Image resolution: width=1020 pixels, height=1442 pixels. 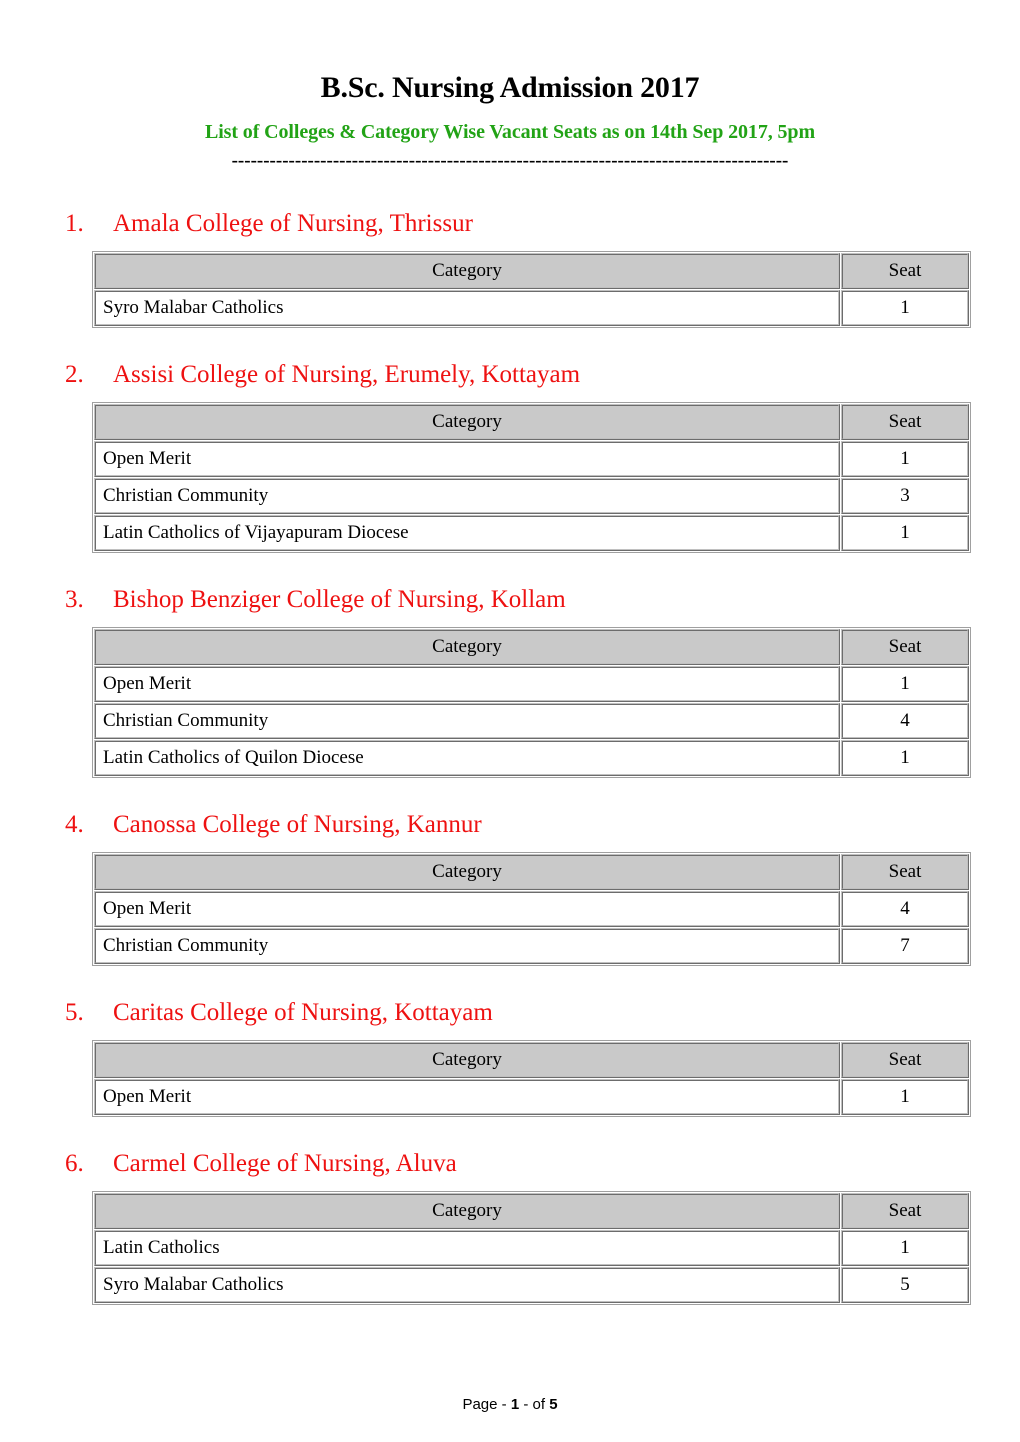 What do you see at coordinates (293, 223) in the screenshot?
I see `college-name: Amala College of Nursing, Thrissur` at bounding box center [293, 223].